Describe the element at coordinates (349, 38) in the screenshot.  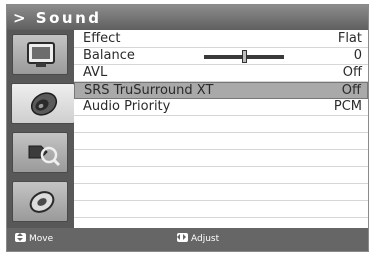
I see `row-value: Flat` at that location.